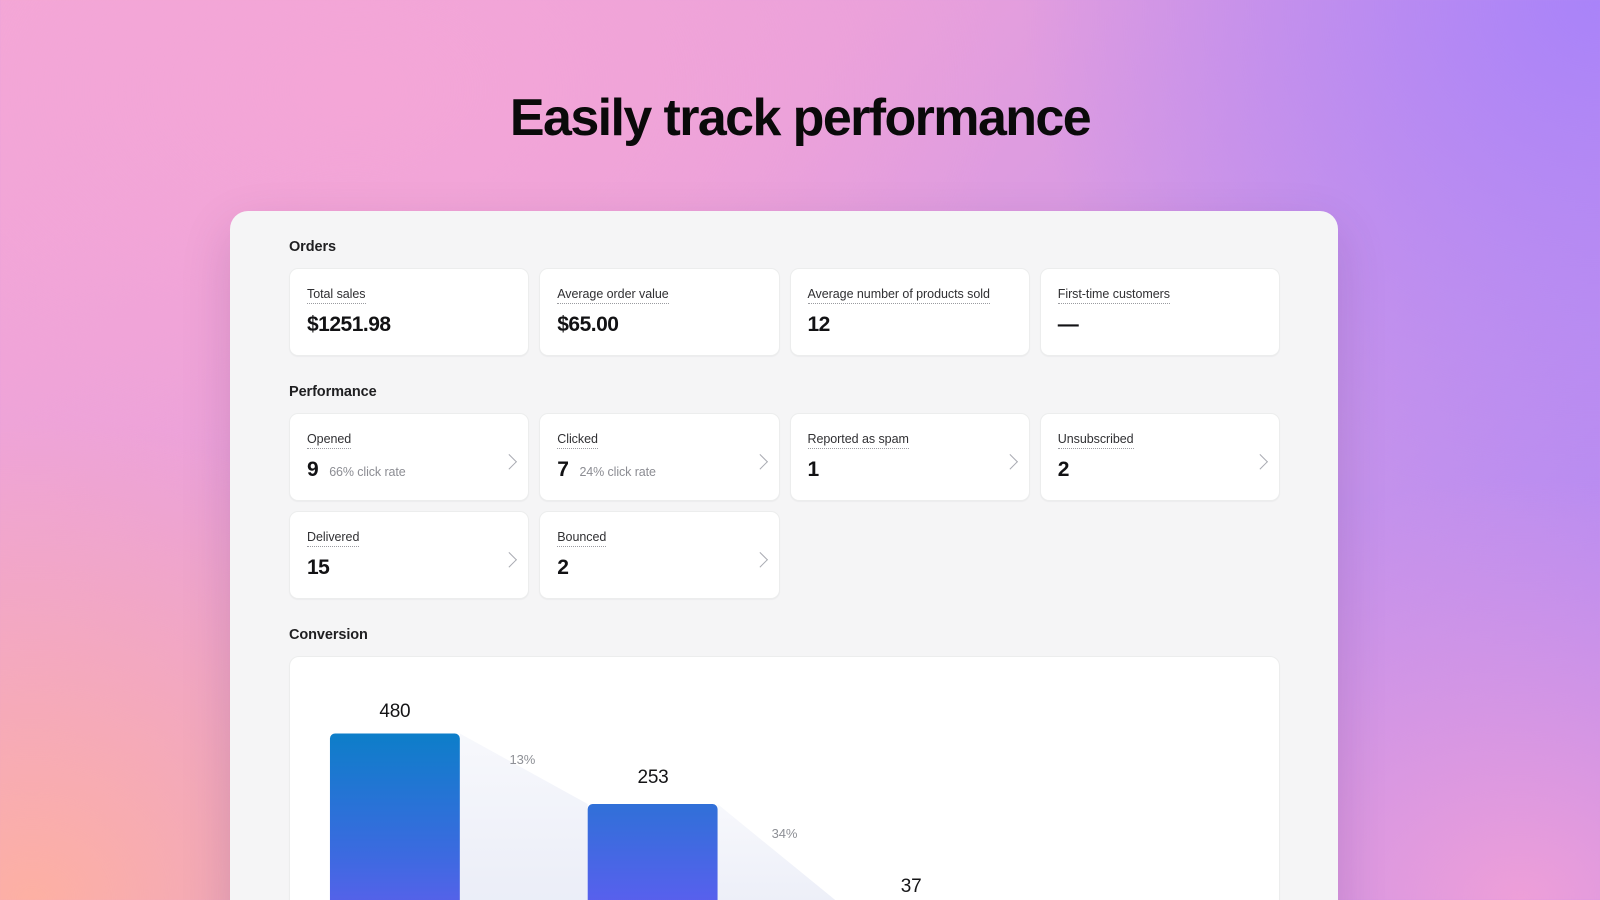 This screenshot has height=900, width=1600. I want to click on section-title-conversion: Conversion, so click(328, 635).